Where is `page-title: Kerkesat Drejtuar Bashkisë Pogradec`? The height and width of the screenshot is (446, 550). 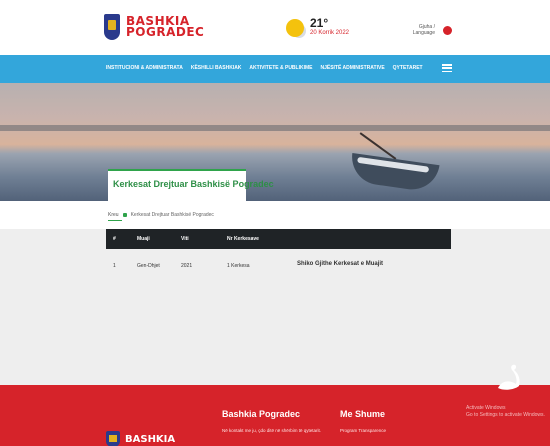 page-title: Kerkesat Drejtuar Bashkisë Pogradec is located at coordinates (193, 184).